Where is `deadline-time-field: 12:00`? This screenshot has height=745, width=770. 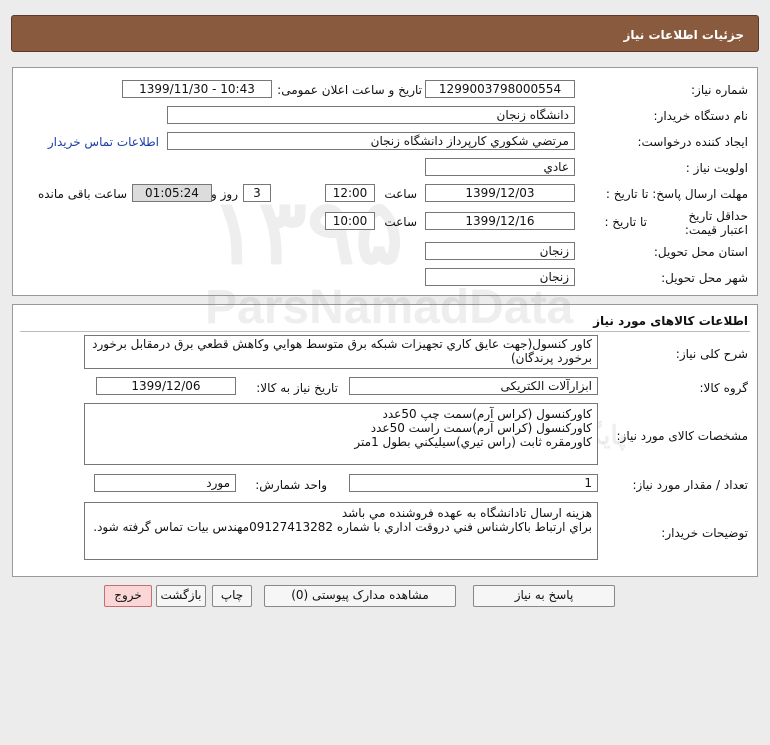 deadline-time-field: 12:00 is located at coordinates (350, 193).